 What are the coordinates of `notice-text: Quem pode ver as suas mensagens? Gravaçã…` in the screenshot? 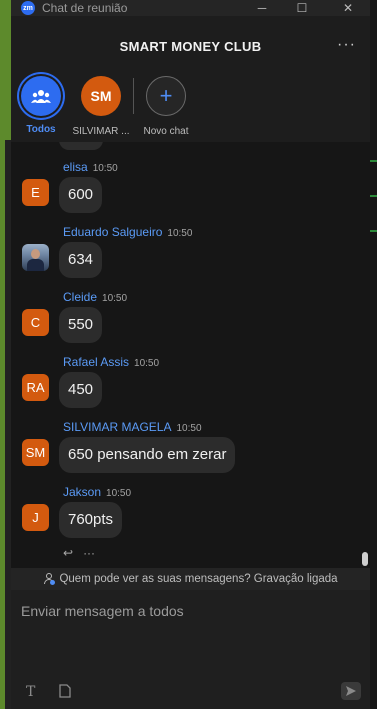 It's located at (198, 579).